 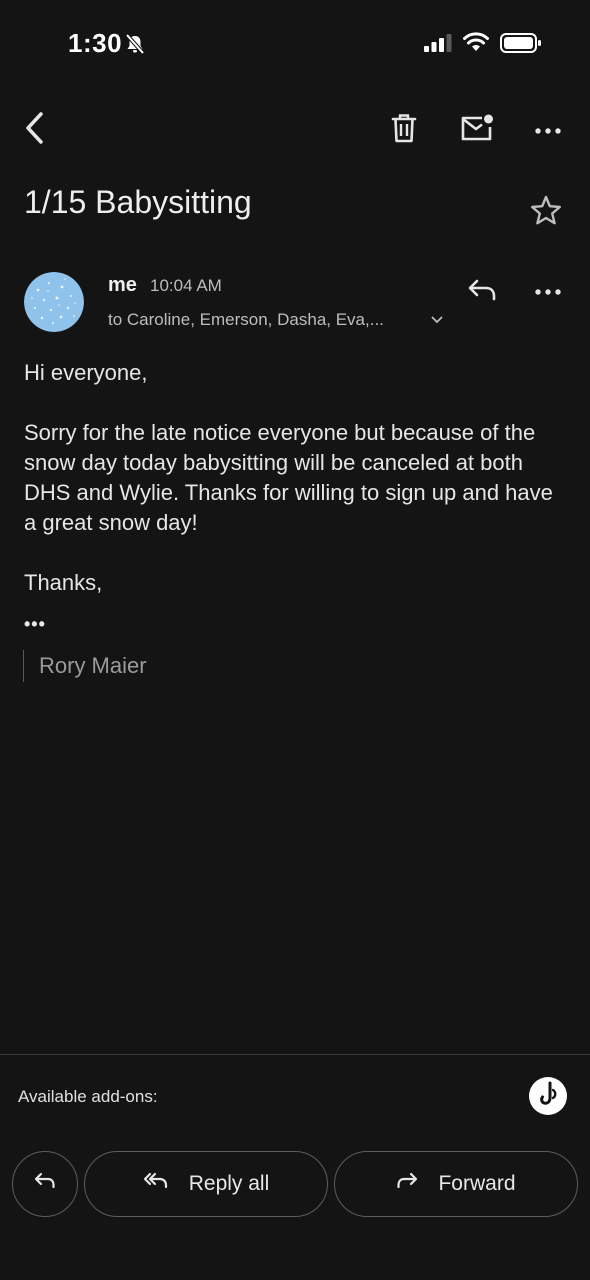 I want to click on sender-name: me, so click(x=122, y=285).